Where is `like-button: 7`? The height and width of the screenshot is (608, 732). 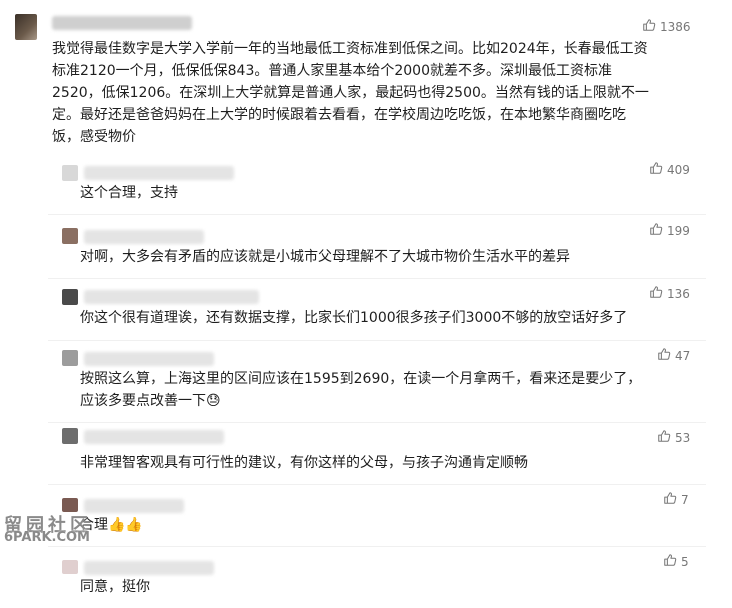 like-button: 7 is located at coordinates (676, 499).